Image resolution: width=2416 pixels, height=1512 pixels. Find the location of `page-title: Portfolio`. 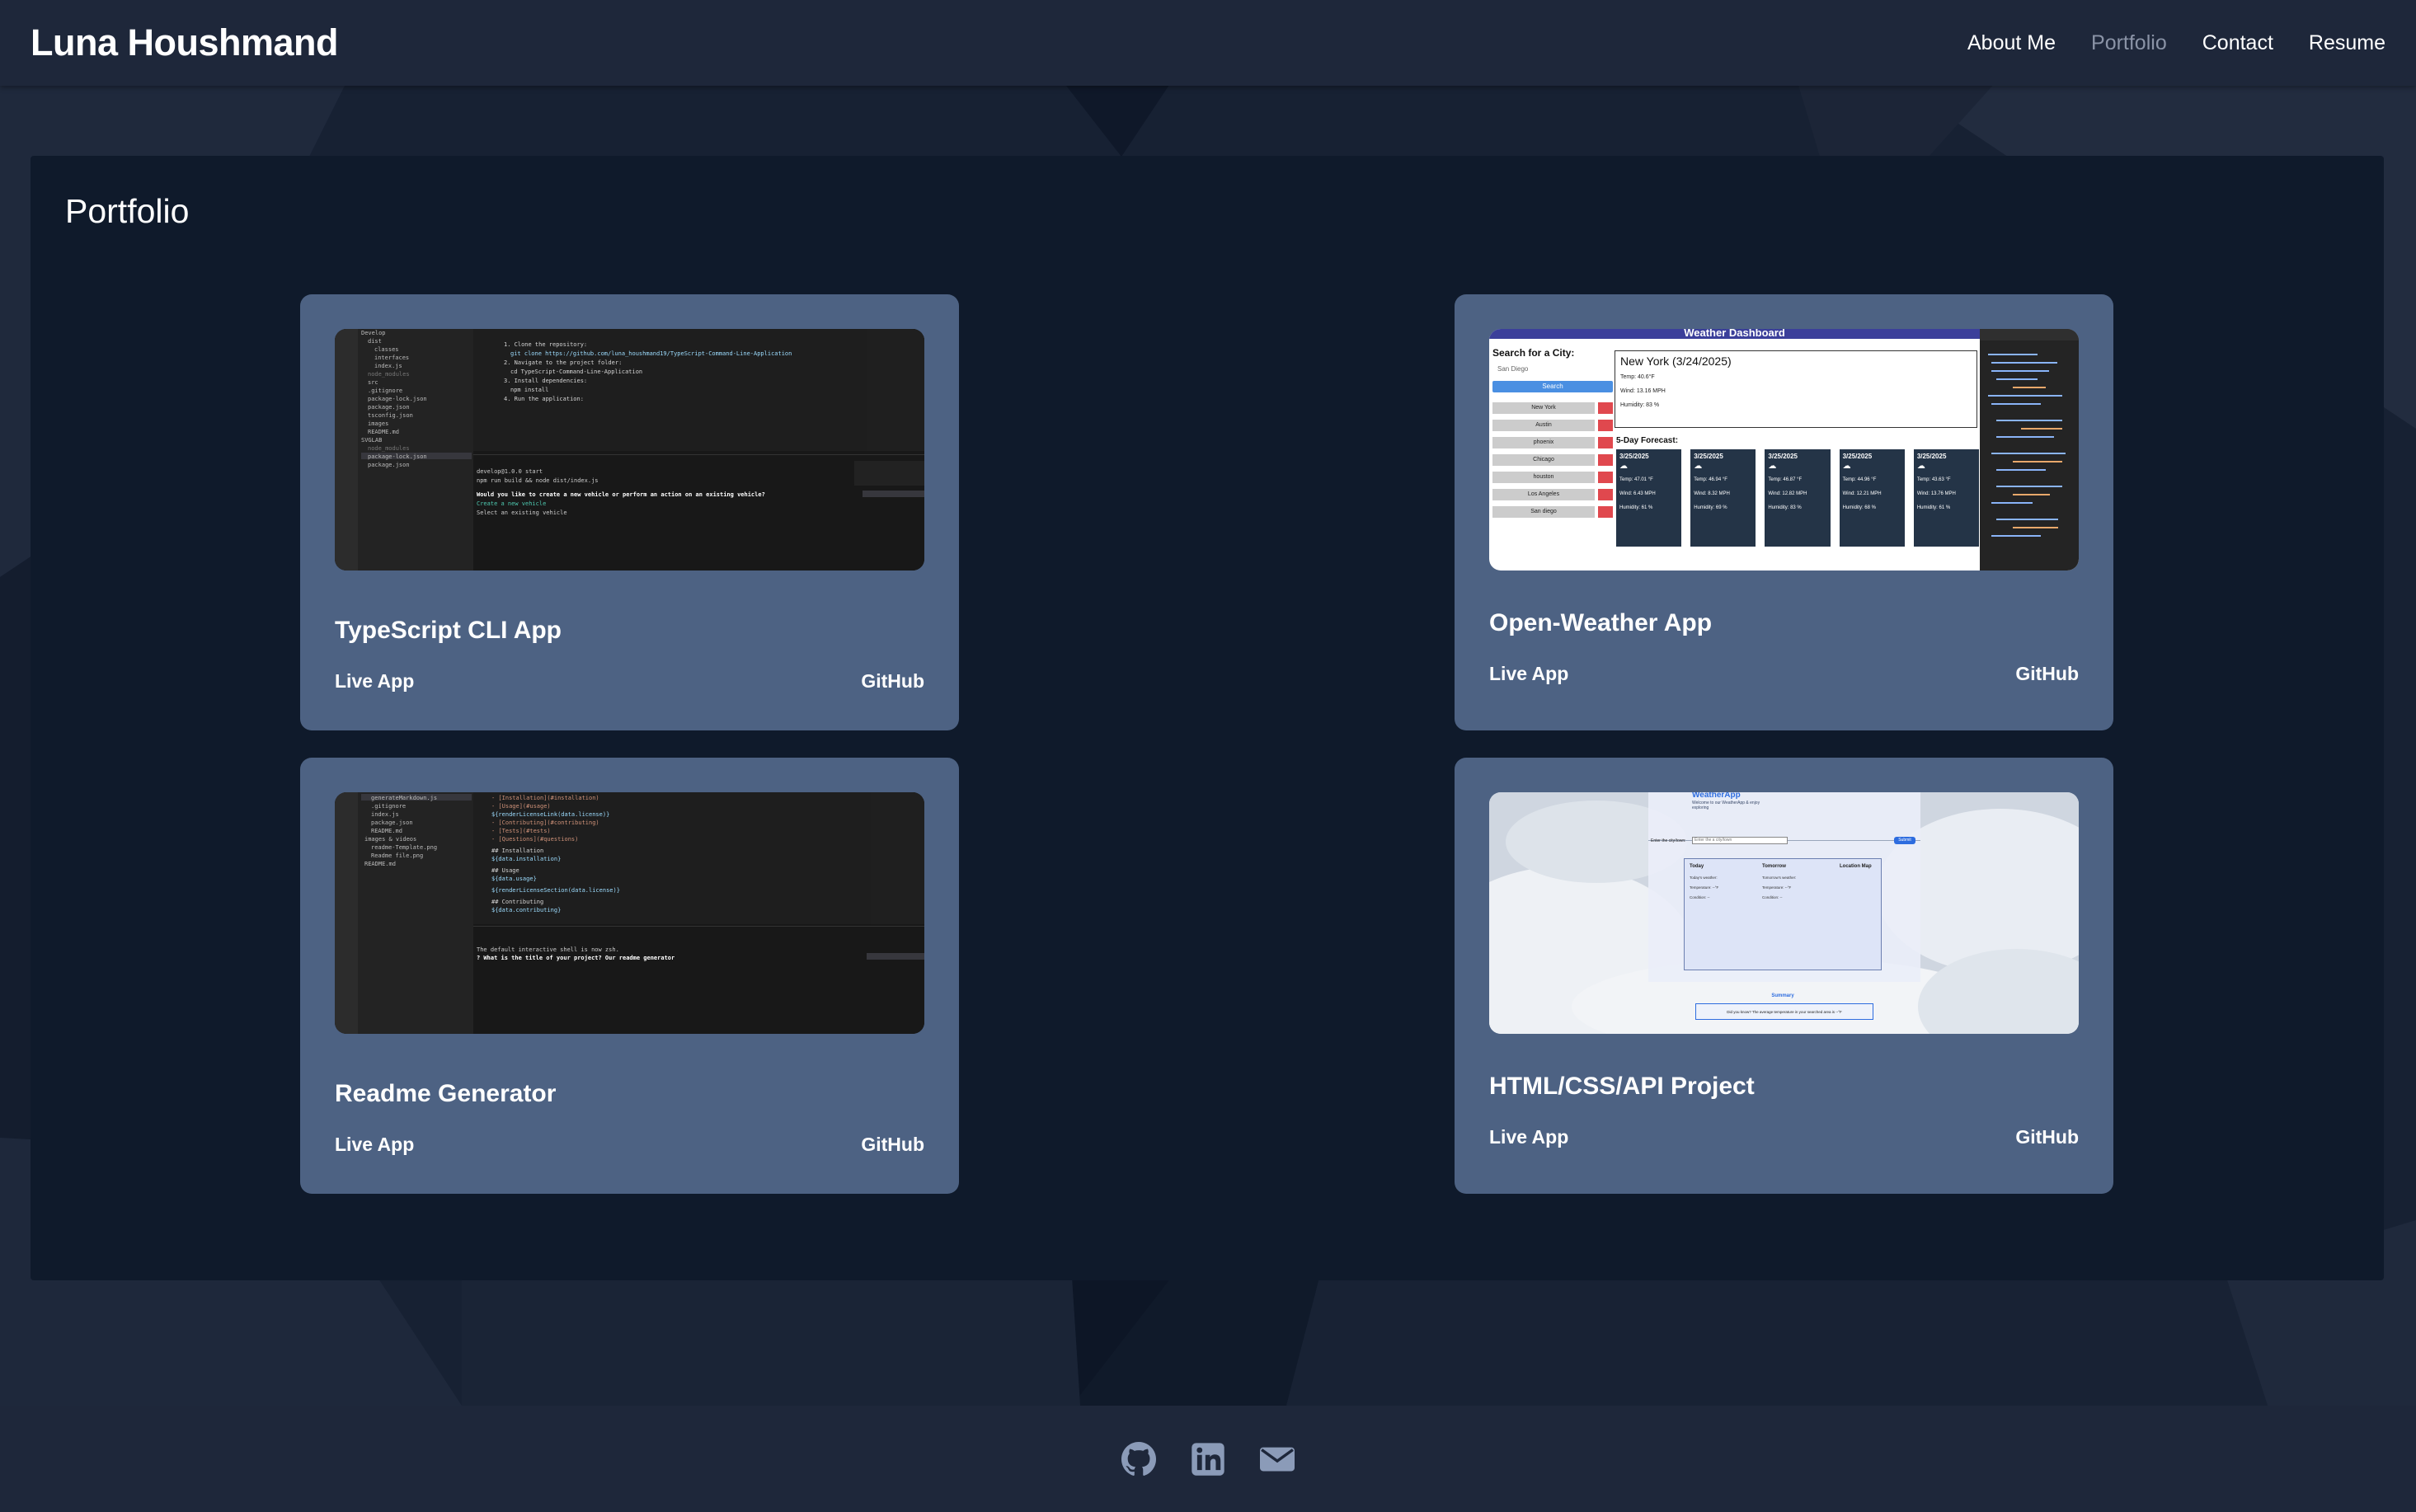

page-title: Portfolio is located at coordinates (127, 211).